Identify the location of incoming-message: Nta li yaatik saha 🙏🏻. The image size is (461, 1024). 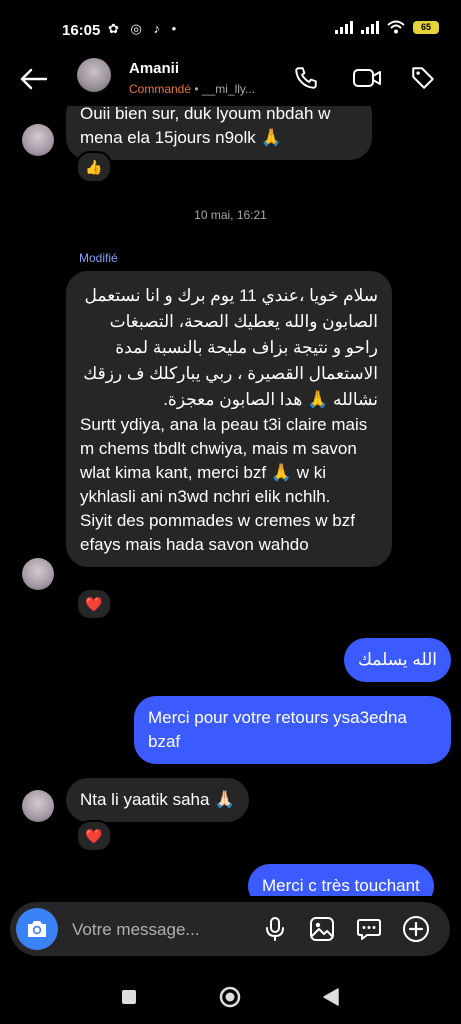
(158, 800).